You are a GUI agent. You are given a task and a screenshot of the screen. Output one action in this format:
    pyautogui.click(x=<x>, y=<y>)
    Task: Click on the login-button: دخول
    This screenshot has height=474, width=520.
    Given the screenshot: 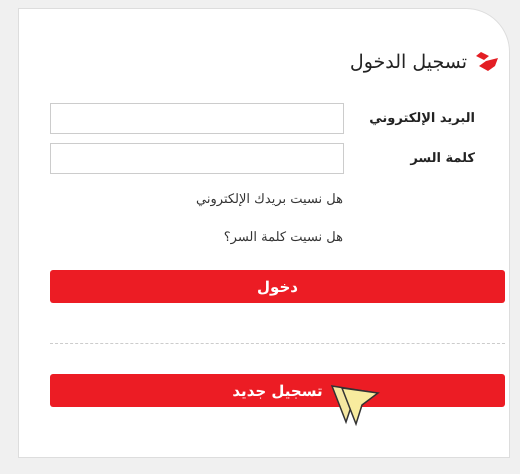 What is the action you would take?
    pyautogui.click(x=277, y=286)
    